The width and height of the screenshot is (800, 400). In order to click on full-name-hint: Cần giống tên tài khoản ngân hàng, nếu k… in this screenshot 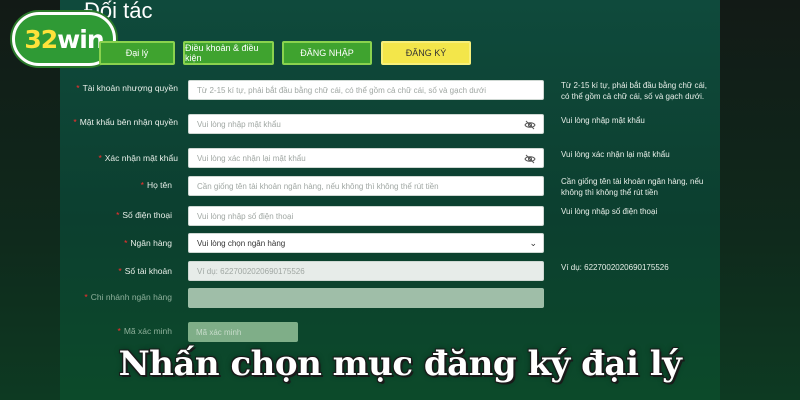, I will do `click(632, 187)`.